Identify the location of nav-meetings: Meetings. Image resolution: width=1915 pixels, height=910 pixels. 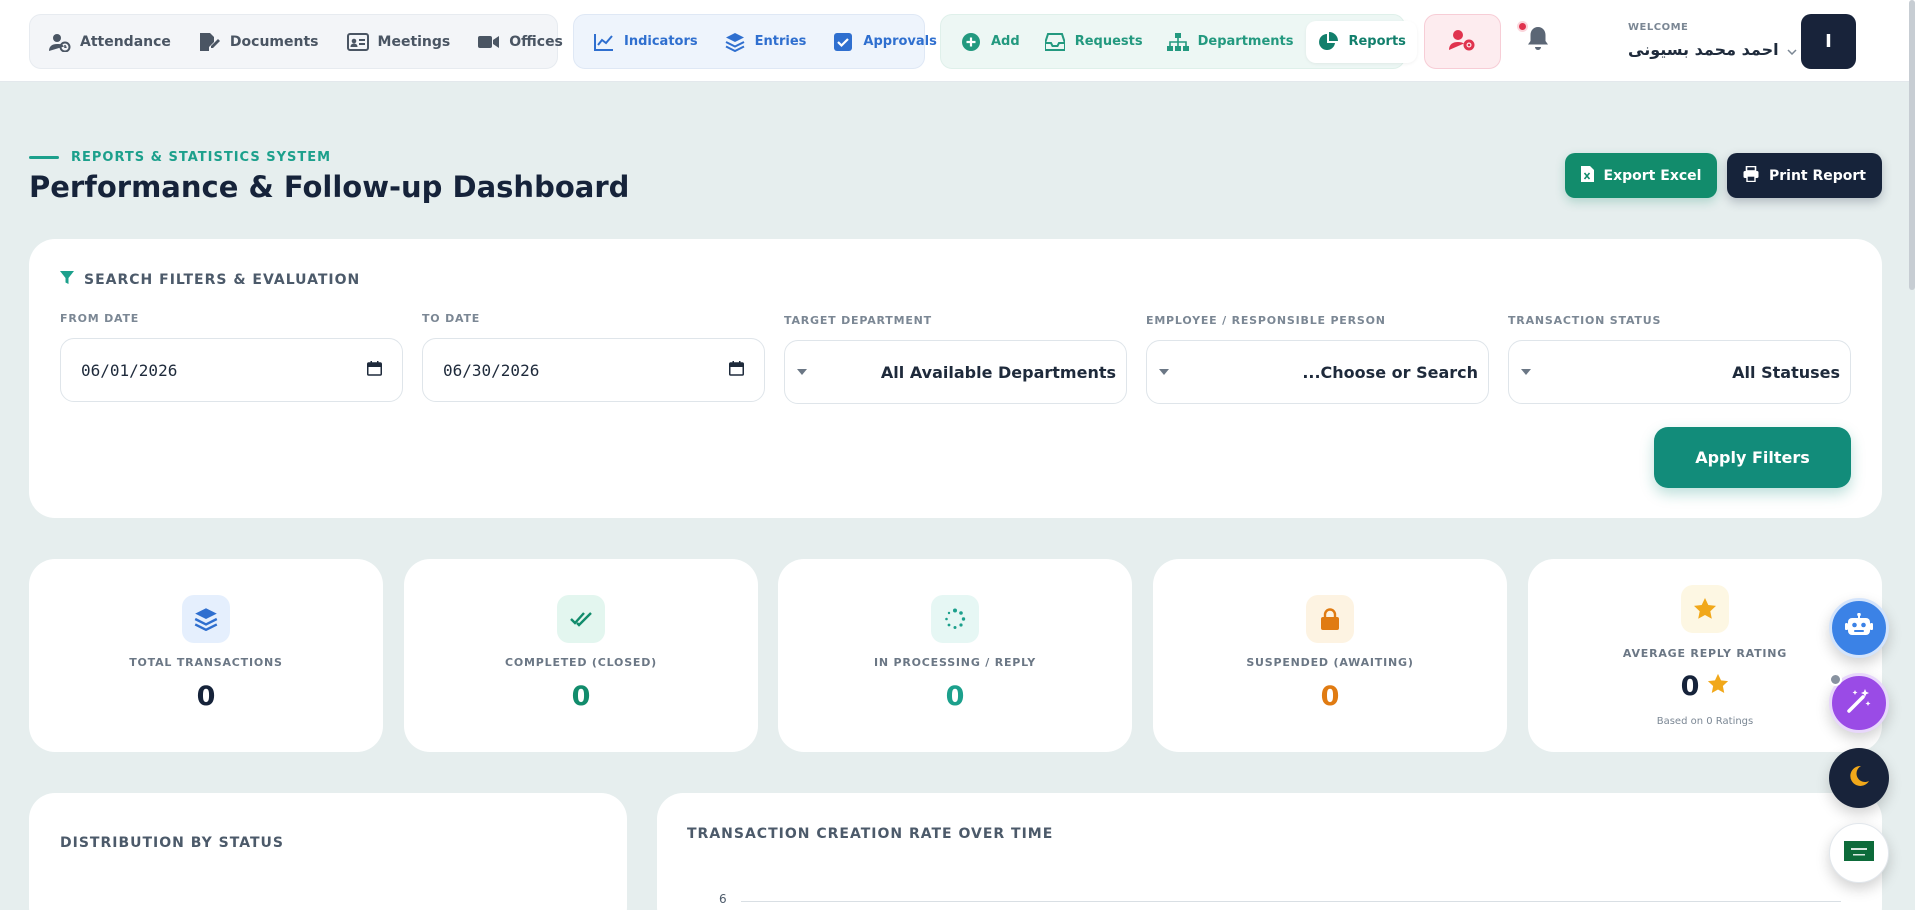
(399, 42).